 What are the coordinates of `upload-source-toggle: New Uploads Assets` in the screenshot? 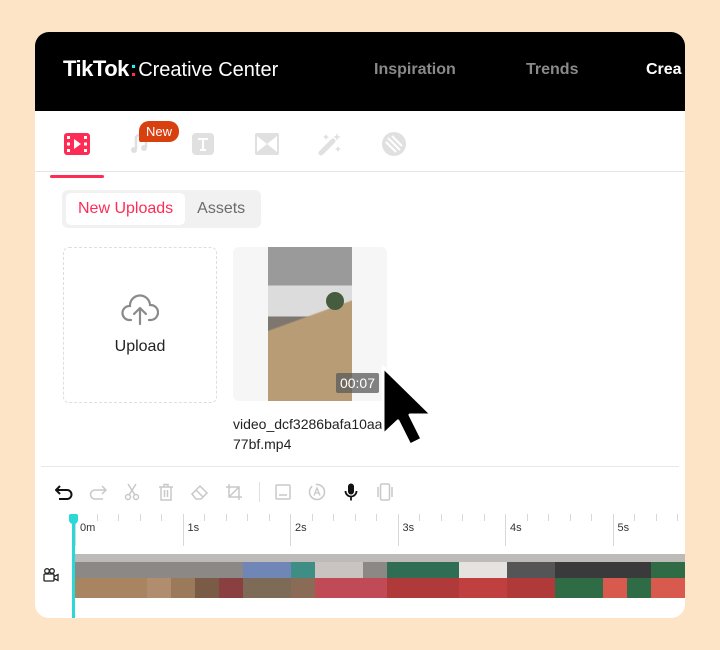 It's located at (162, 209).